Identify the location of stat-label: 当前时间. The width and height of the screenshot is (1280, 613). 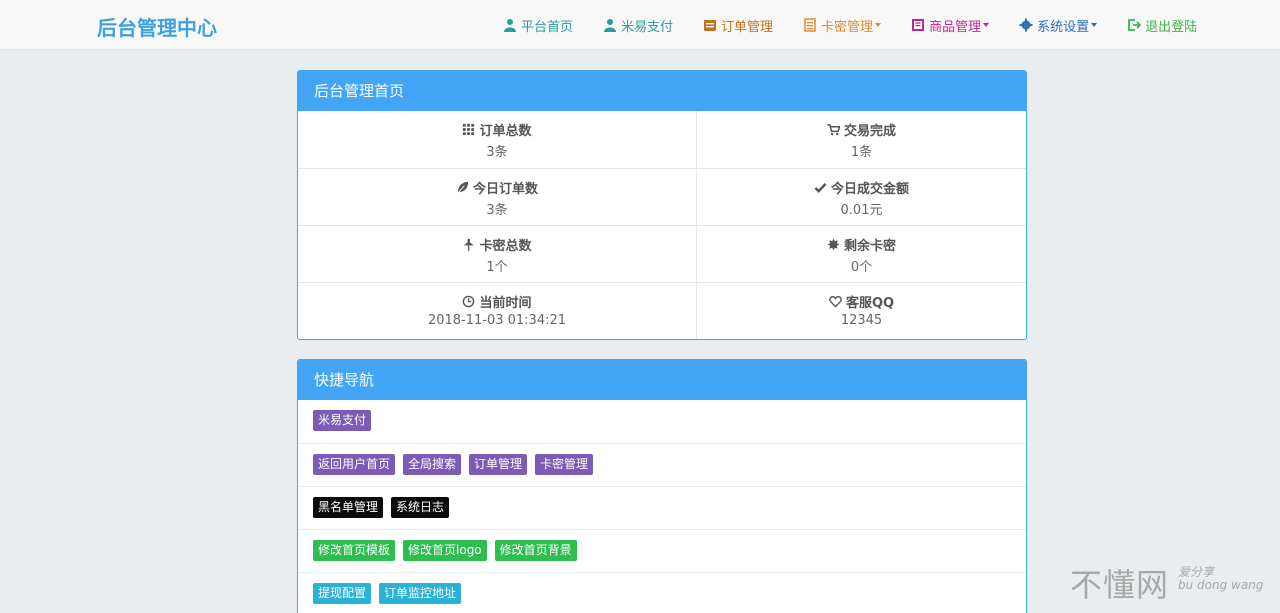
(497, 301).